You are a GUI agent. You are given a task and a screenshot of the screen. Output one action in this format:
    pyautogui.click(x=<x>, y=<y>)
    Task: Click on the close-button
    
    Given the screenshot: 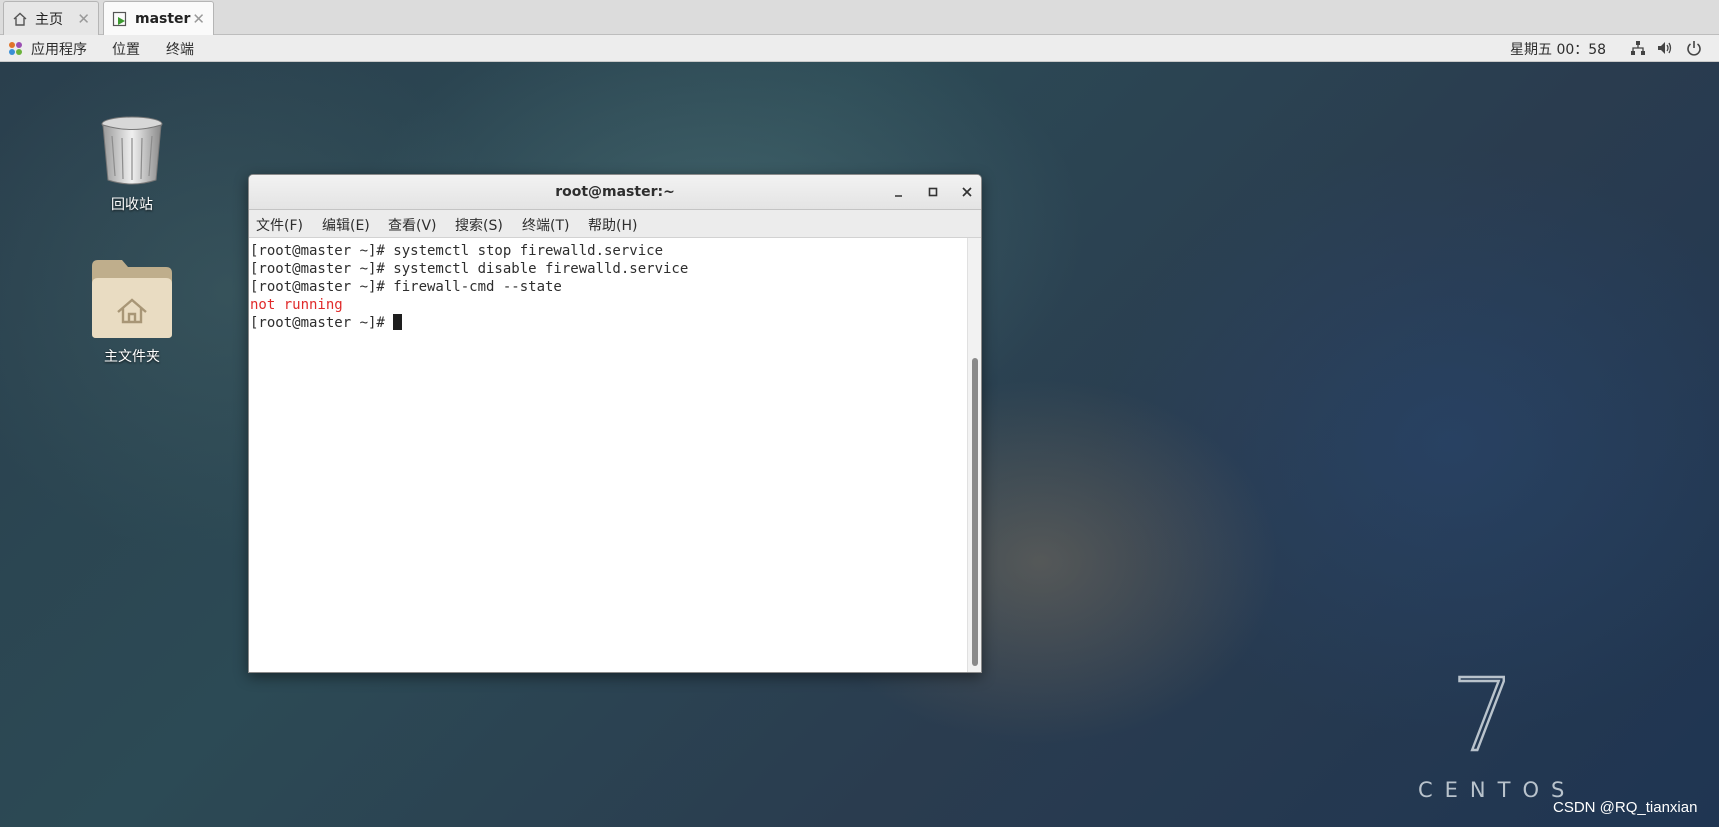 What is the action you would take?
    pyautogui.click(x=967, y=192)
    